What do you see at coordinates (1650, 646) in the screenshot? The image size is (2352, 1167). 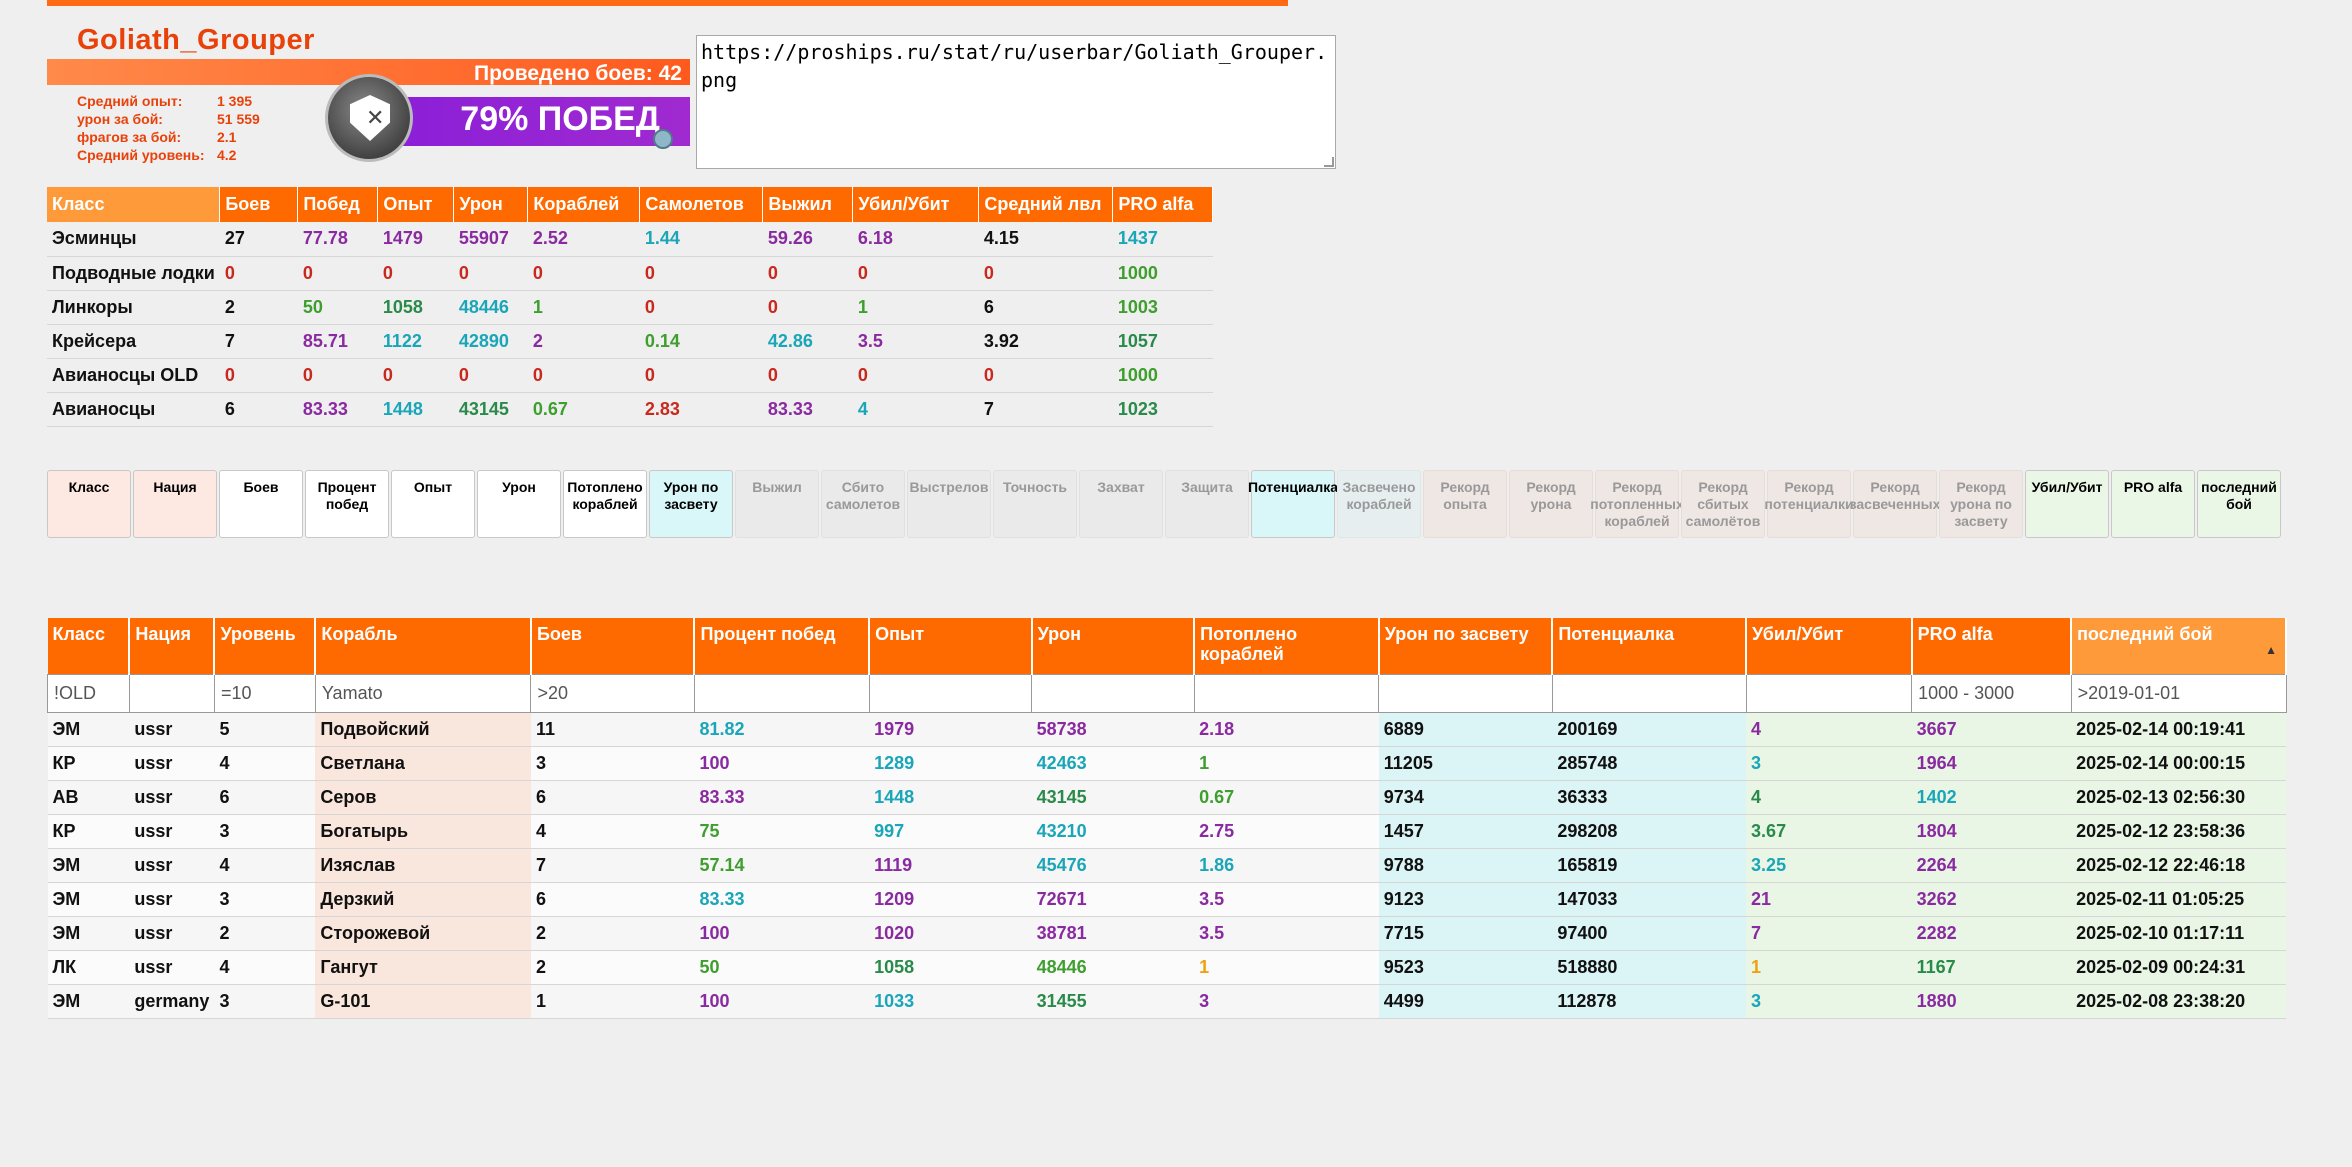 I see `ships-table-header: Потенциалка` at bounding box center [1650, 646].